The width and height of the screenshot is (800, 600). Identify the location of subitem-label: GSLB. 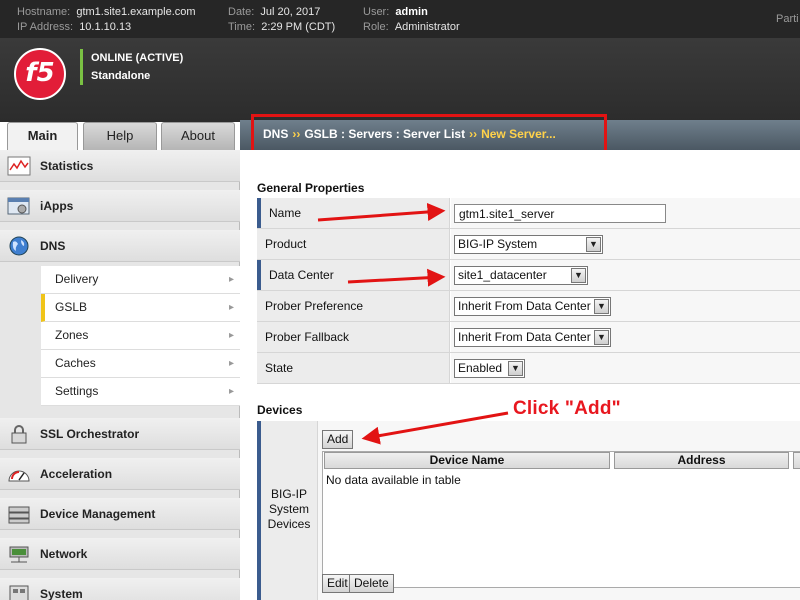
(71, 307).